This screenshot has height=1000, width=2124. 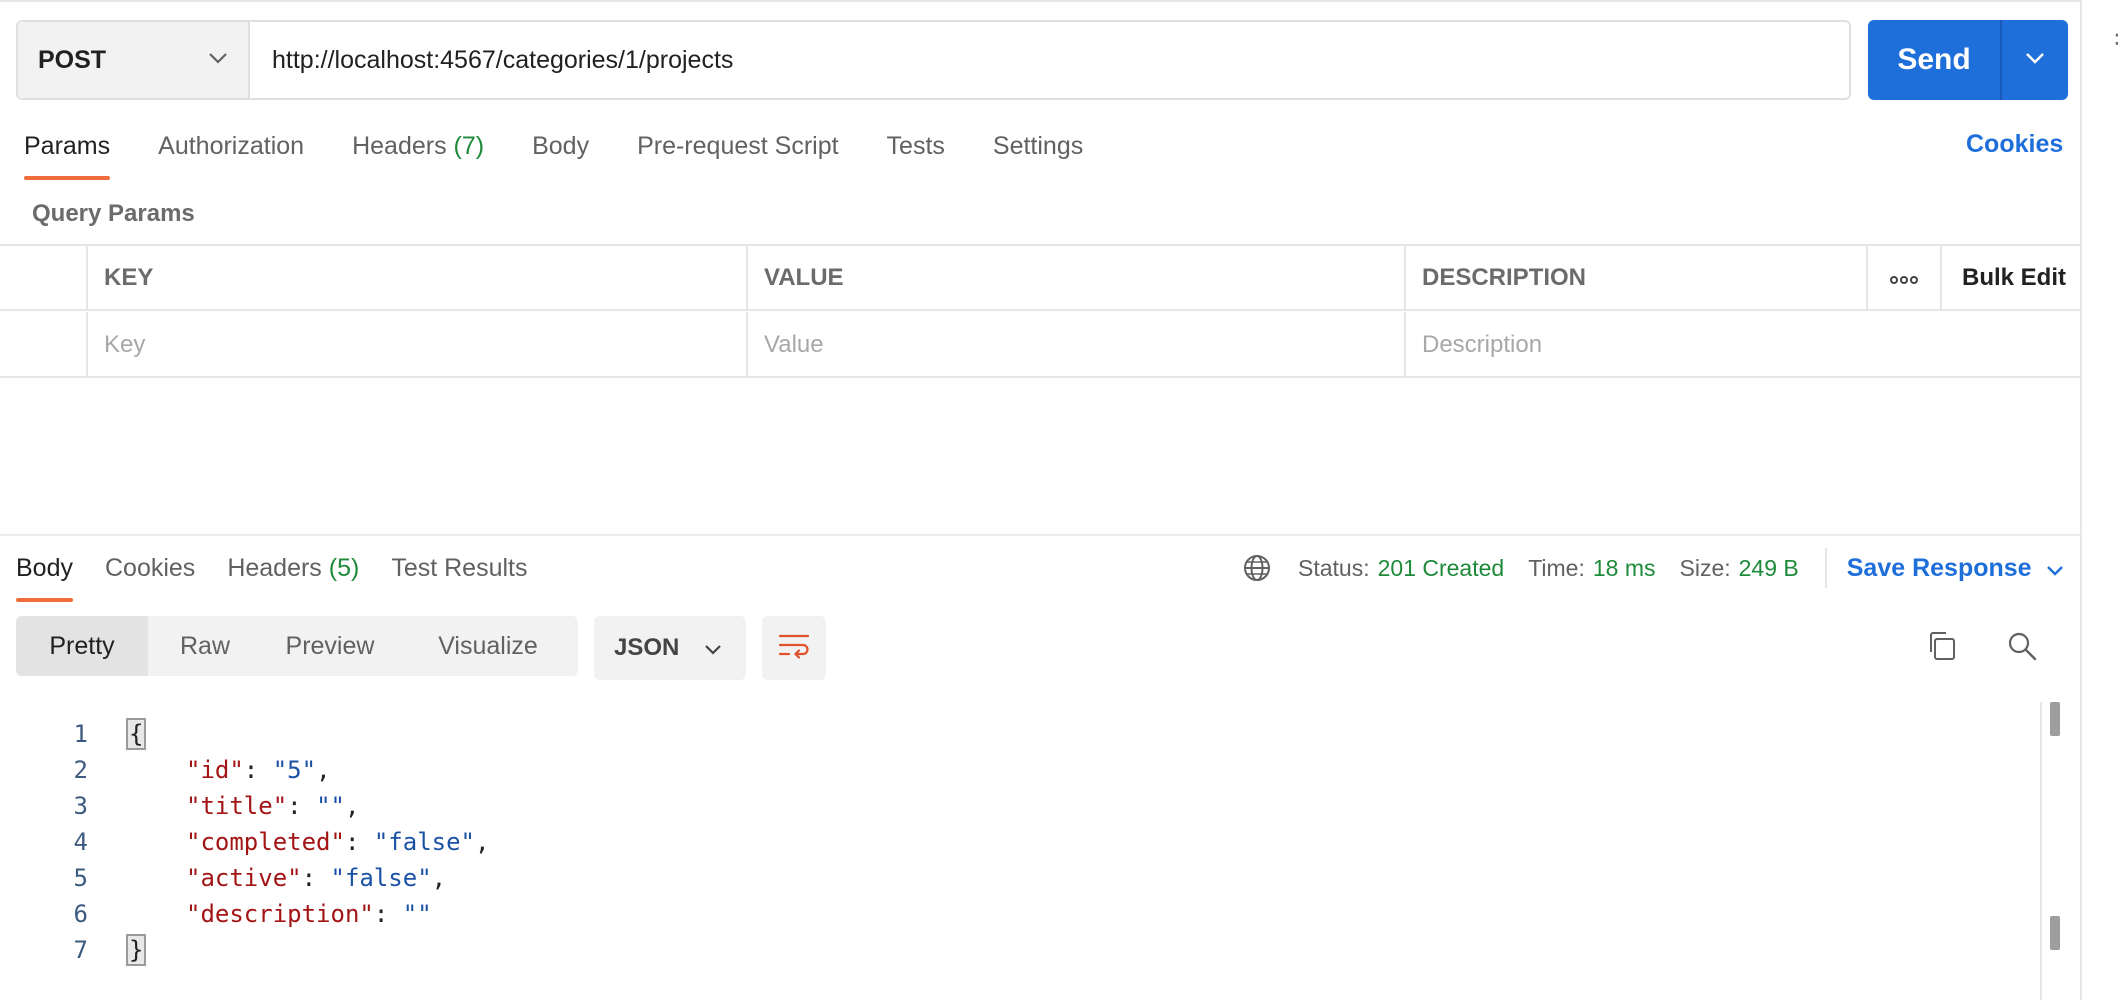 What do you see at coordinates (80, 914) in the screenshot?
I see `line-number: 6` at bounding box center [80, 914].